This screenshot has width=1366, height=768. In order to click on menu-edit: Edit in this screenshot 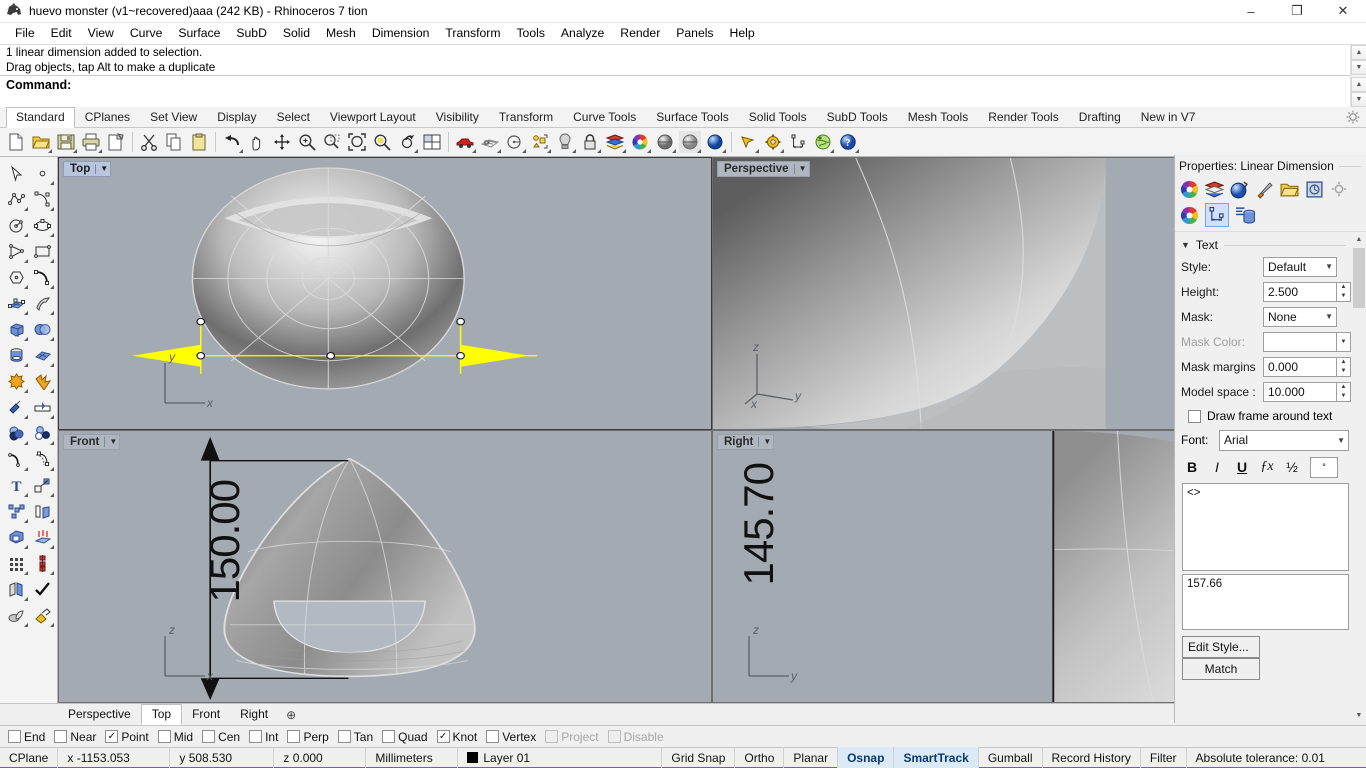, I will do `click(61, 33)`.